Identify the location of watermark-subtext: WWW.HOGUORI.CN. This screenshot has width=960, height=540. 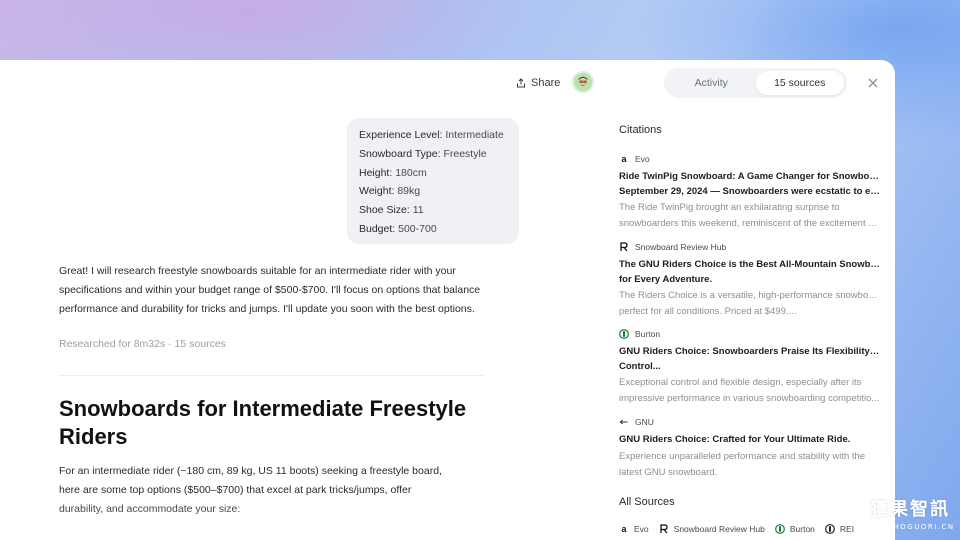
(910, 527).